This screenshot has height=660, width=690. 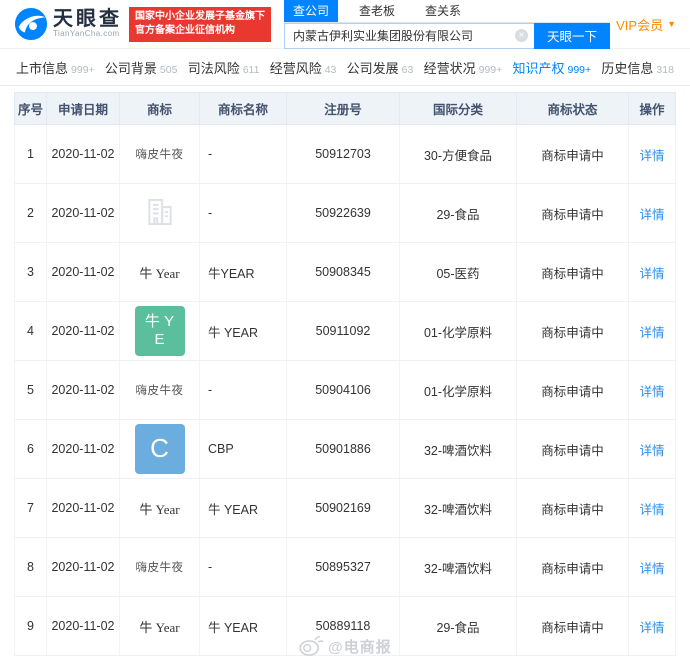 I want to click on column-header: 申请日期, so click(x=83, y=108).